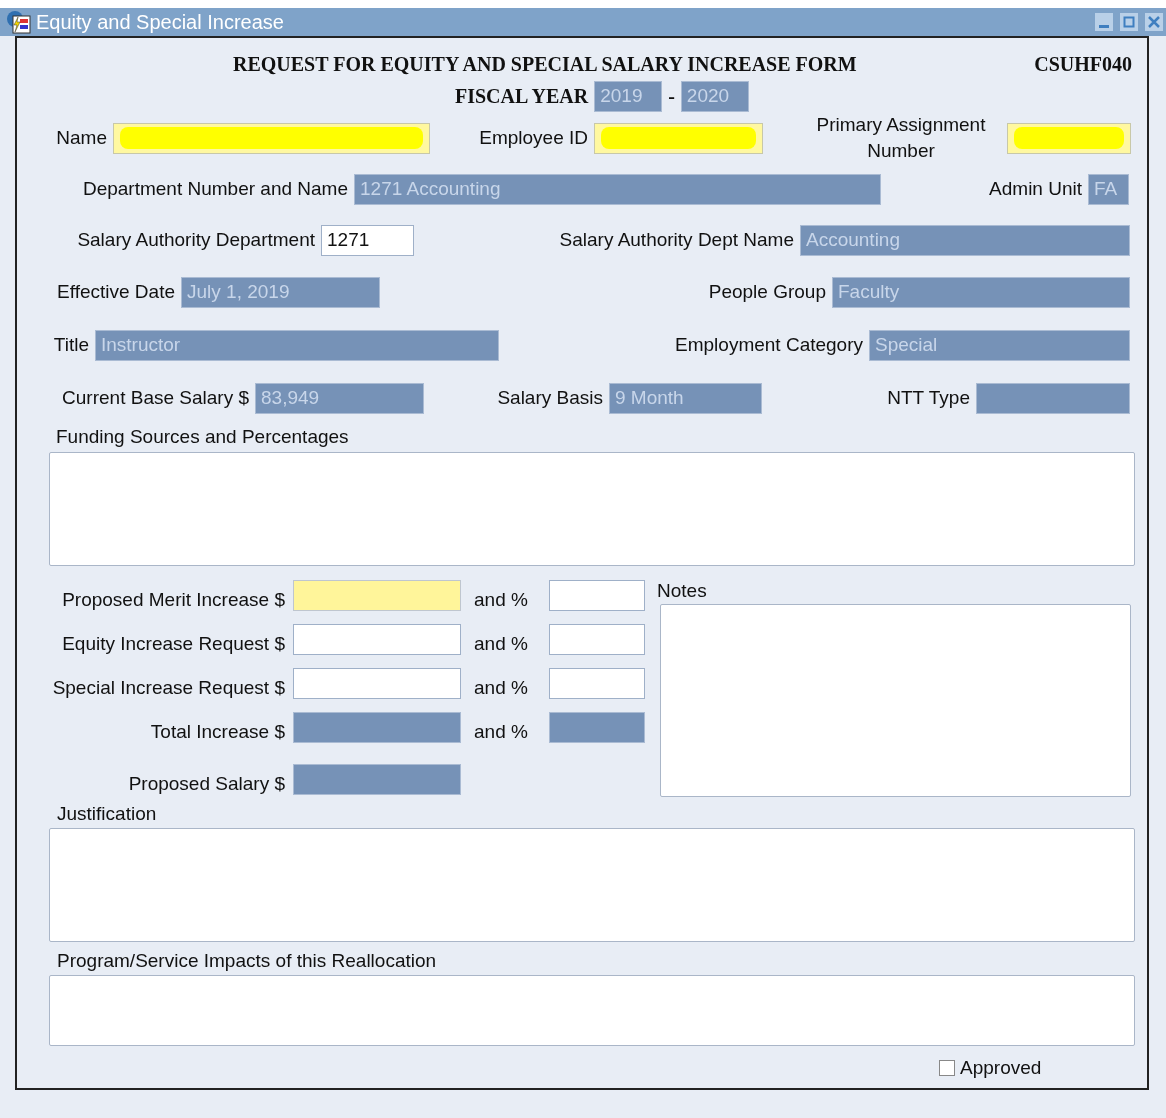 This screenshot has height=1118, width=1166. What do you see at coordinates (155, 398) in the screenshot?
I see `field-label: Current Base Salary $` at bounding box center [155, 398].